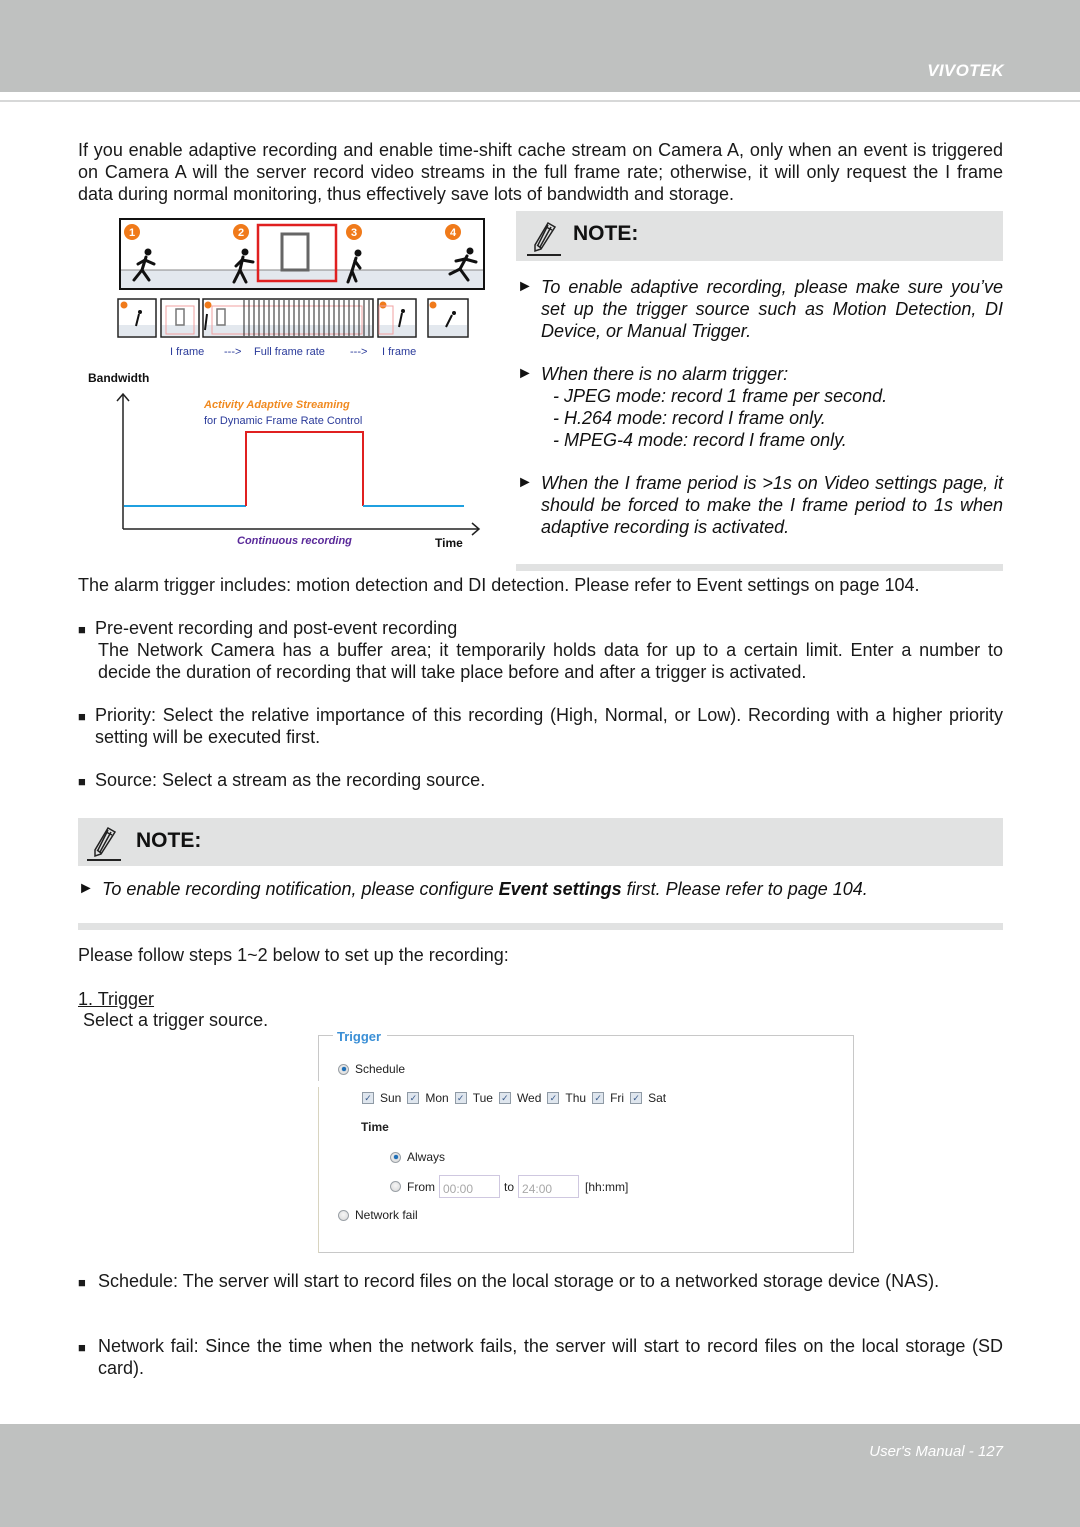  I want to click on header-divider, so click(540, 101).